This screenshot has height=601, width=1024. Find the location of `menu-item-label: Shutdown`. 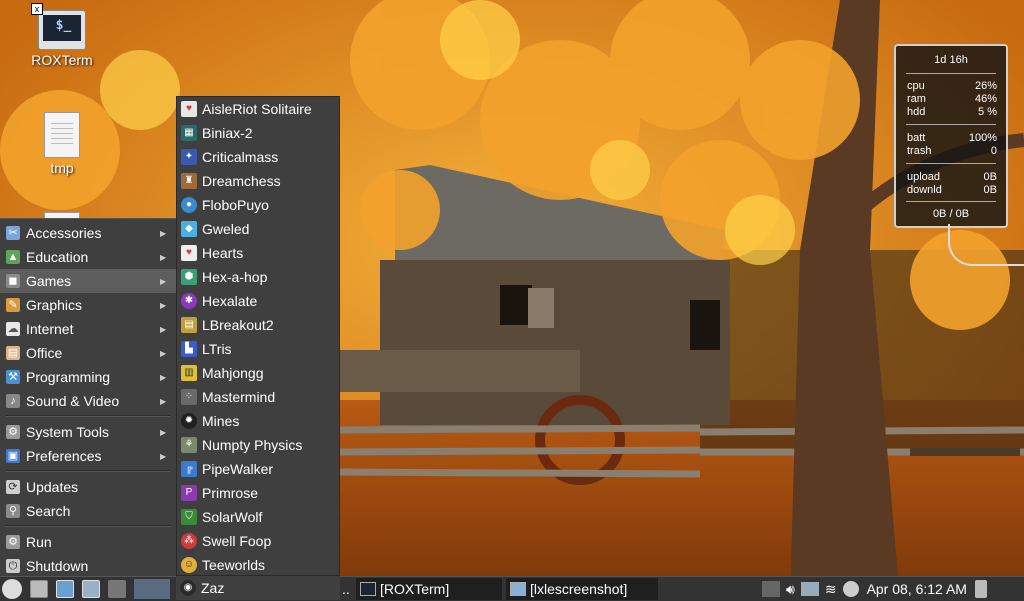

menu-item-label: Shutdown is located at coordinates (57, 566).